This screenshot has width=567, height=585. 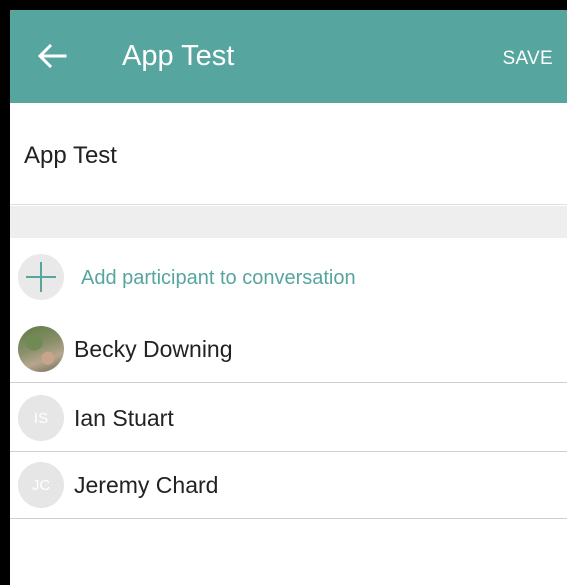 I want to click on avatar: IS, so click(x=41, y=418).